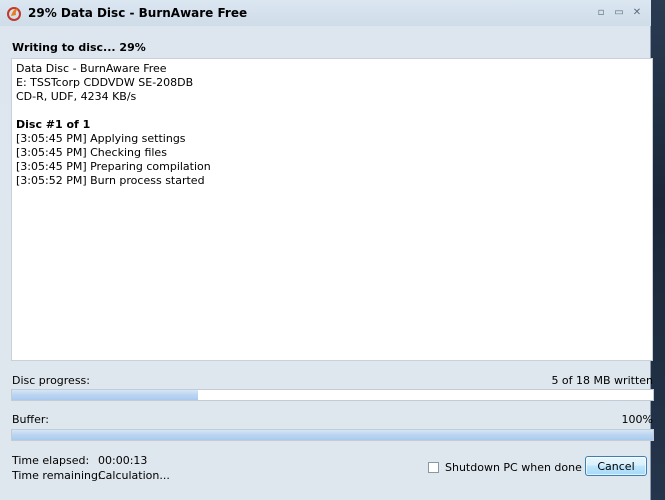 The width and height of the screenshot is (665, 500). Describe the element at coordinates (91, 68) in the screenshot. I see `log-line: Data Disc - BurnAware Free` at that location.